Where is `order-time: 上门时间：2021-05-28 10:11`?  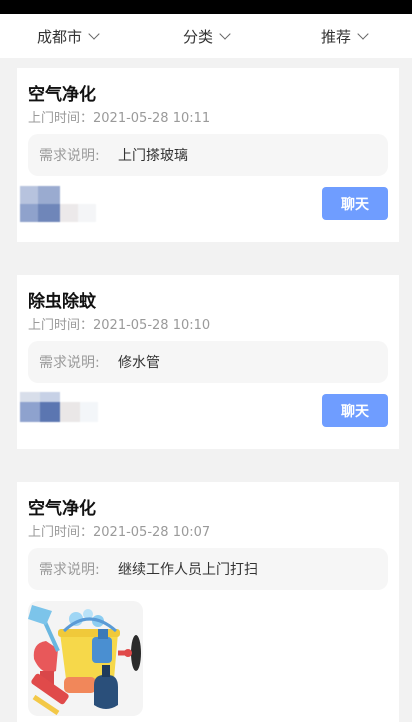
order-time: 上门时间：2021-05-28 10:11 is located at coordinates (119, 116).